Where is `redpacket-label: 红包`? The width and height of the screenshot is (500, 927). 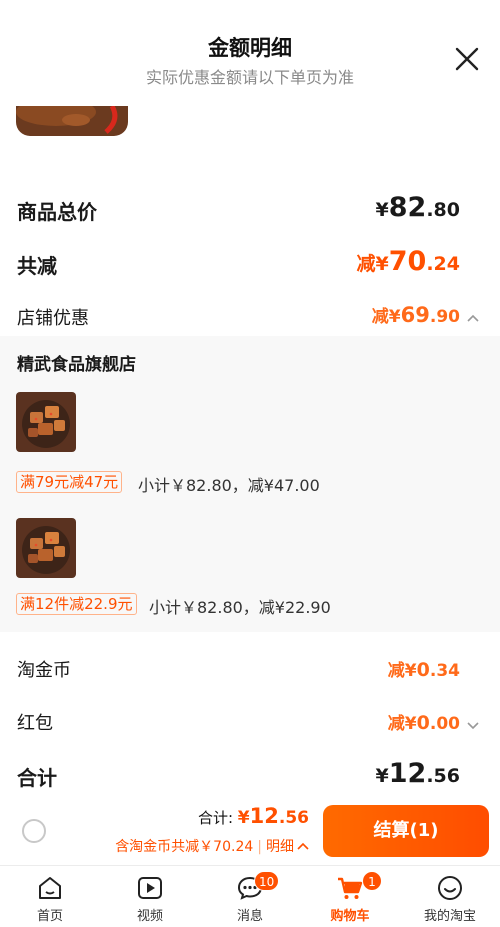
redpacket-label: 红包 is located at coordinates (35, 723).